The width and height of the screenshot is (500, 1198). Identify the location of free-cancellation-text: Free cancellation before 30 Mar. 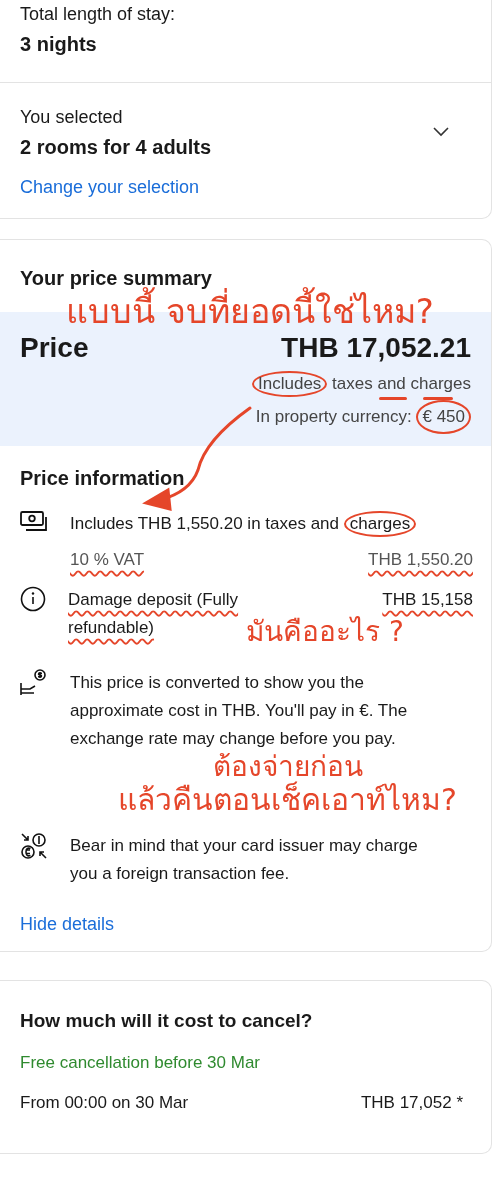
(141, 1063).